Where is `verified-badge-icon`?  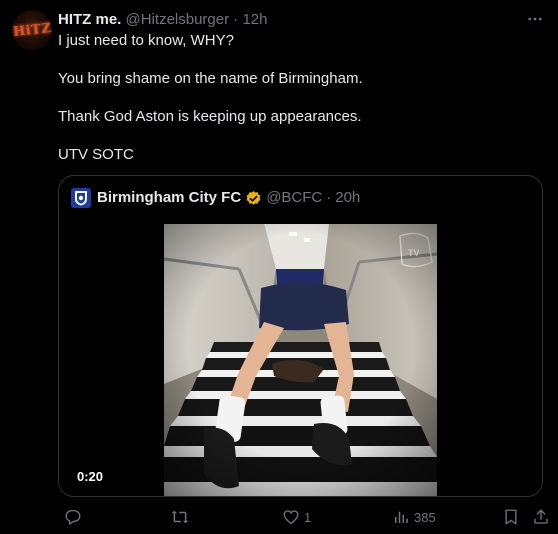 verified-badge-icon is located at coordinates (253, 198).